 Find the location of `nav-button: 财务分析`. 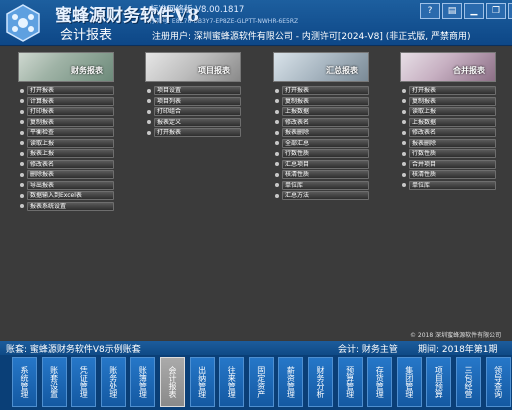

nav-button: 财务分析 is located at coordinates (320, 382).